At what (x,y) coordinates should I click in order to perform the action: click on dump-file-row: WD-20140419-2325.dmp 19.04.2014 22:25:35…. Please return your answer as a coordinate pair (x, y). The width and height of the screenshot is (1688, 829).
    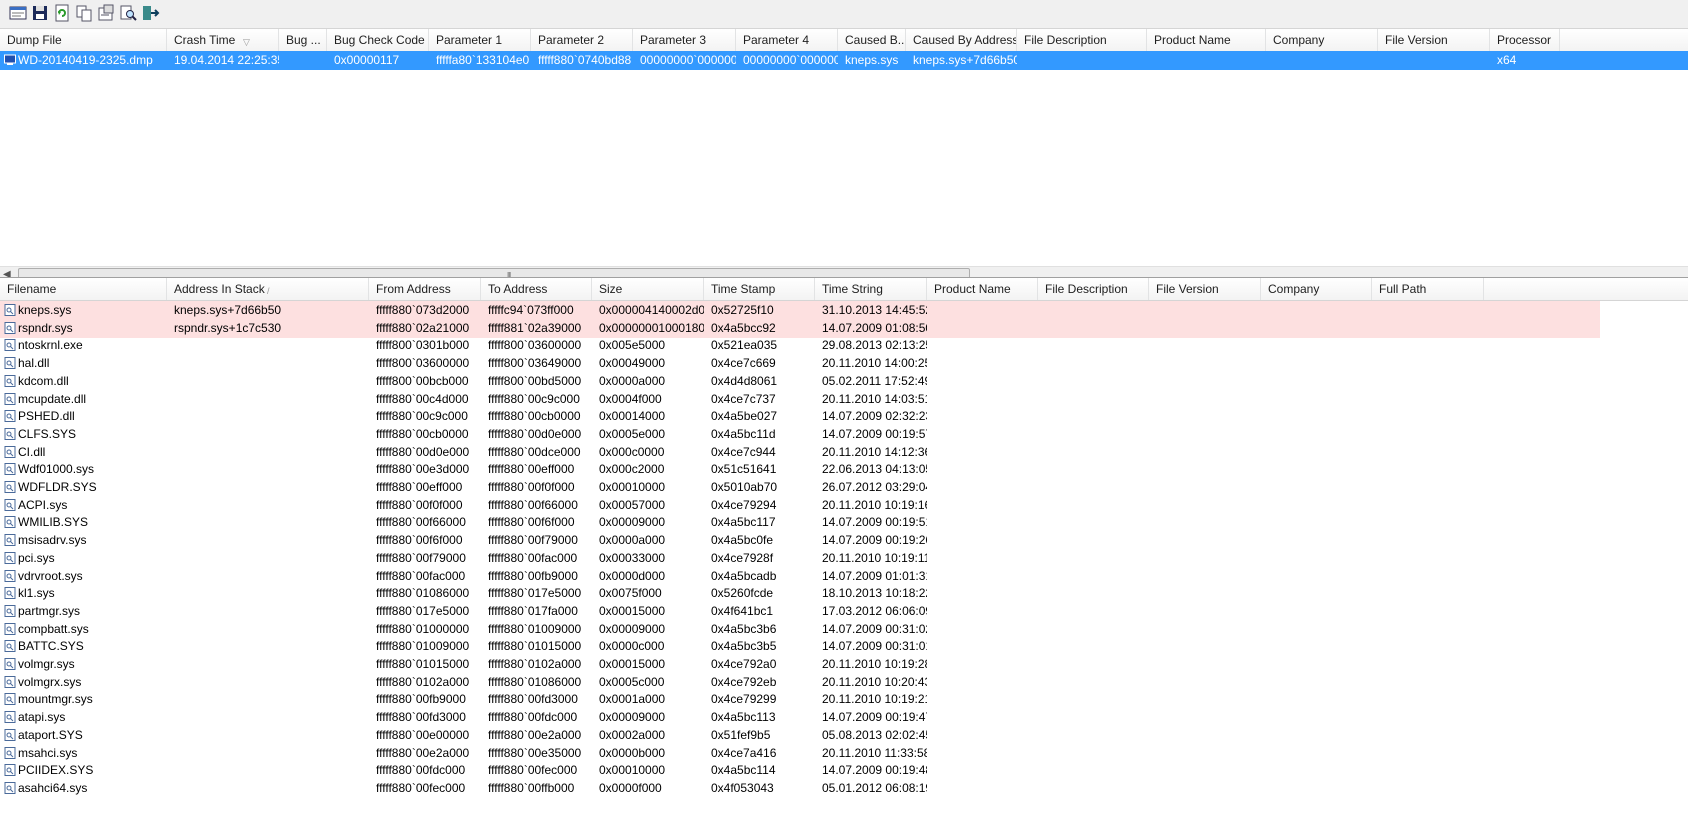
    Looking at the image, I should click on (844, 60).